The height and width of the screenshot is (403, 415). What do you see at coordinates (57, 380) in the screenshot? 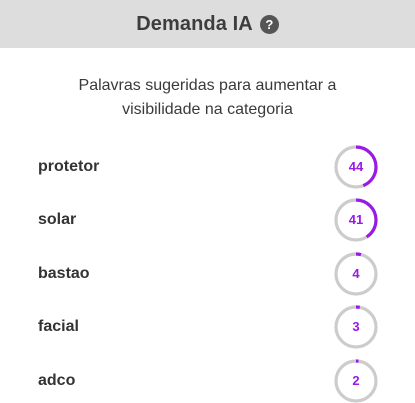
I see `keyword-label: adco` at bounding box center [57, 380].